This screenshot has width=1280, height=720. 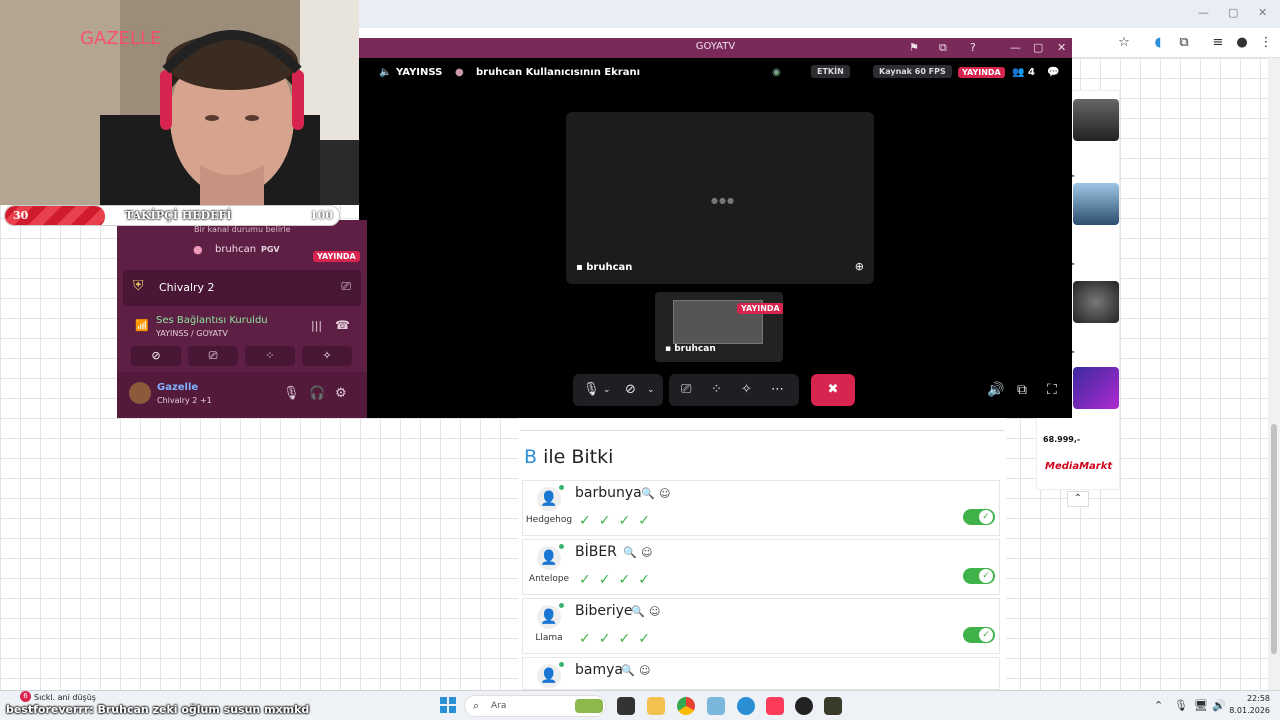 What do you see at coordinates (1242, 43) in the screenshot?
I see `profile-avatar-icon: ●` at bounding box center [1242, 43].